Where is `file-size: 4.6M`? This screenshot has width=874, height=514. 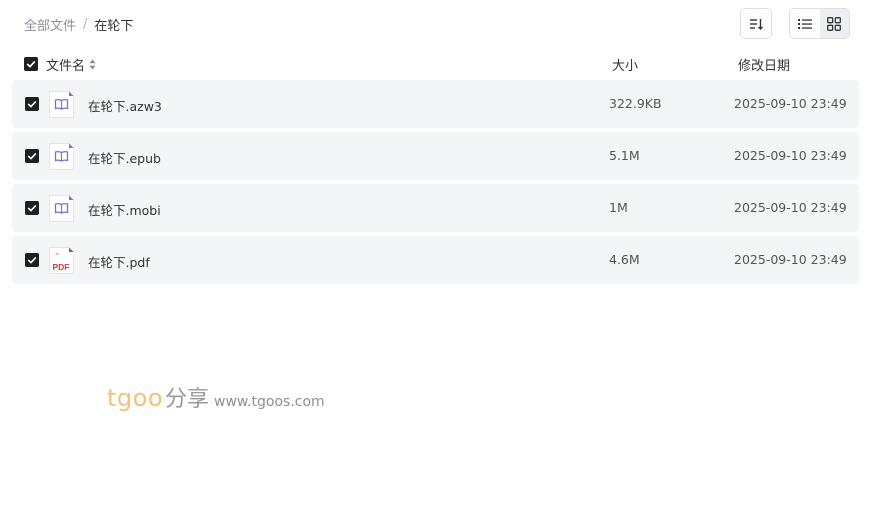
file-size: 4.6M is located at coordinates (624, 259).